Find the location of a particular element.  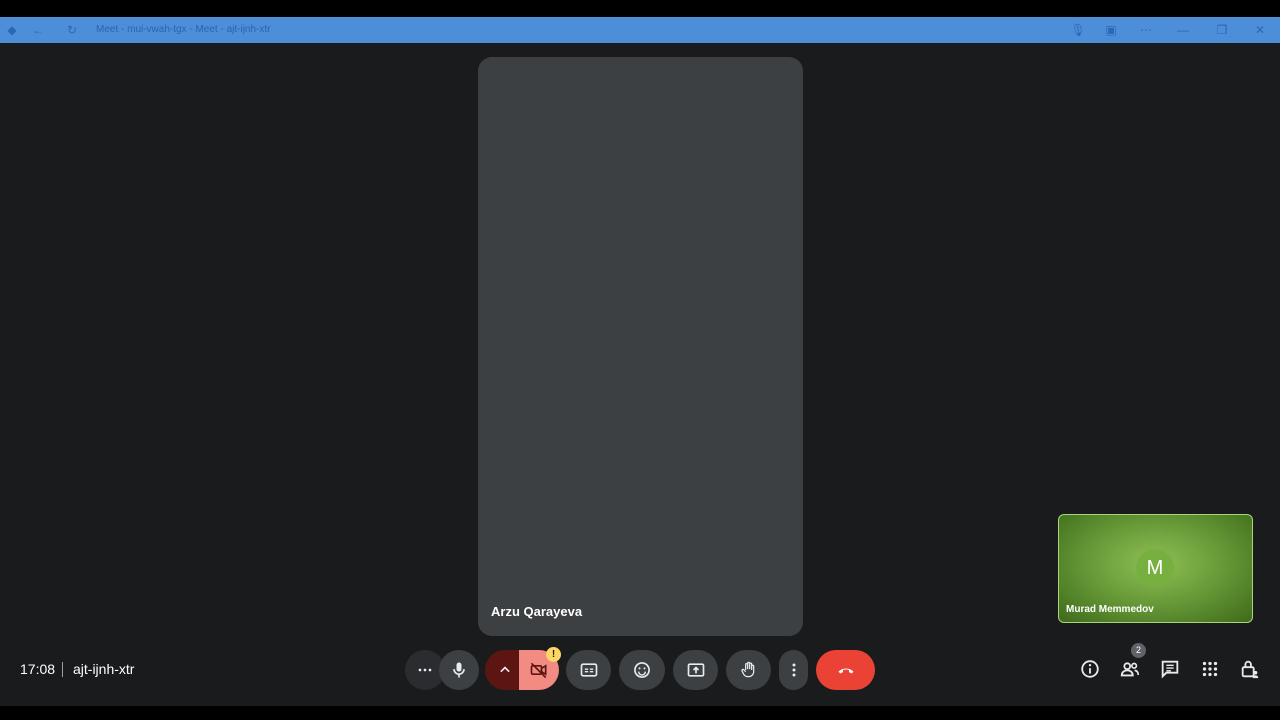

meeting-code: ajt-ijnh-xtr is located at coordinates (104, 669).